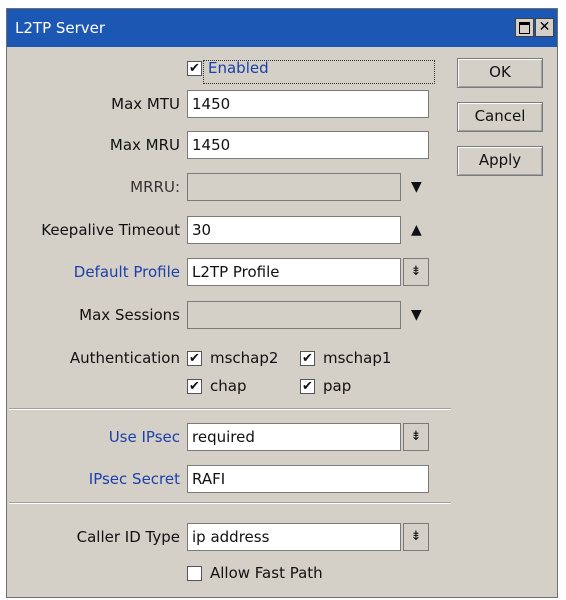 The width and height of the screenshot is (566, 600). I want to click on max-sessions-input, so click(294, 315).